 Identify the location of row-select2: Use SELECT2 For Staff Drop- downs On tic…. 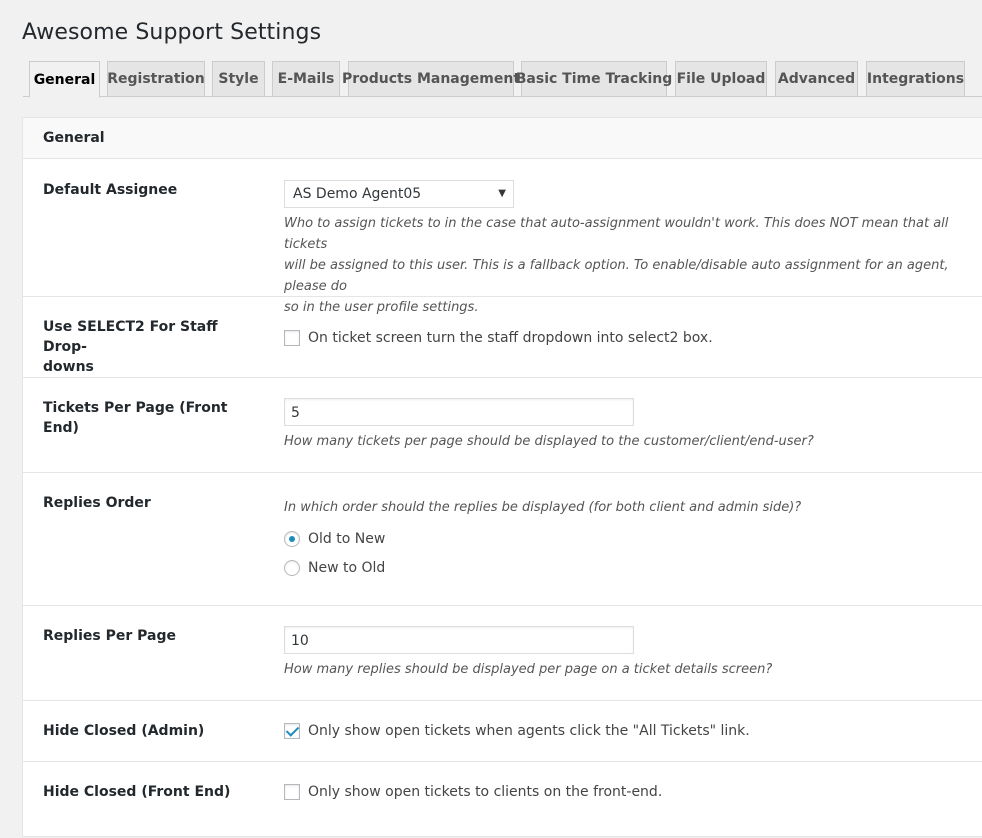
(502, 337).